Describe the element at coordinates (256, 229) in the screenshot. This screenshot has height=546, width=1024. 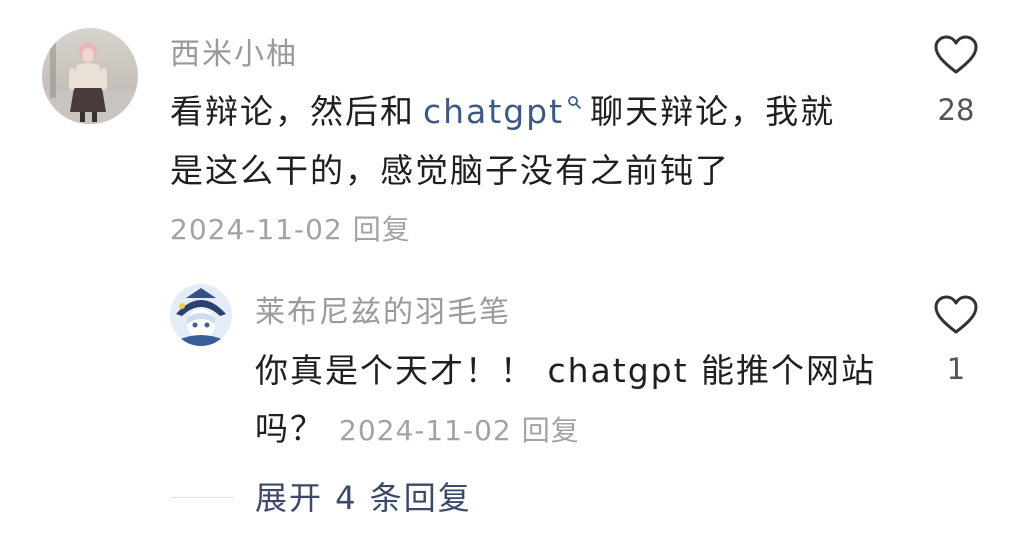
I see `comment-date: 2024-11-02` at that location.